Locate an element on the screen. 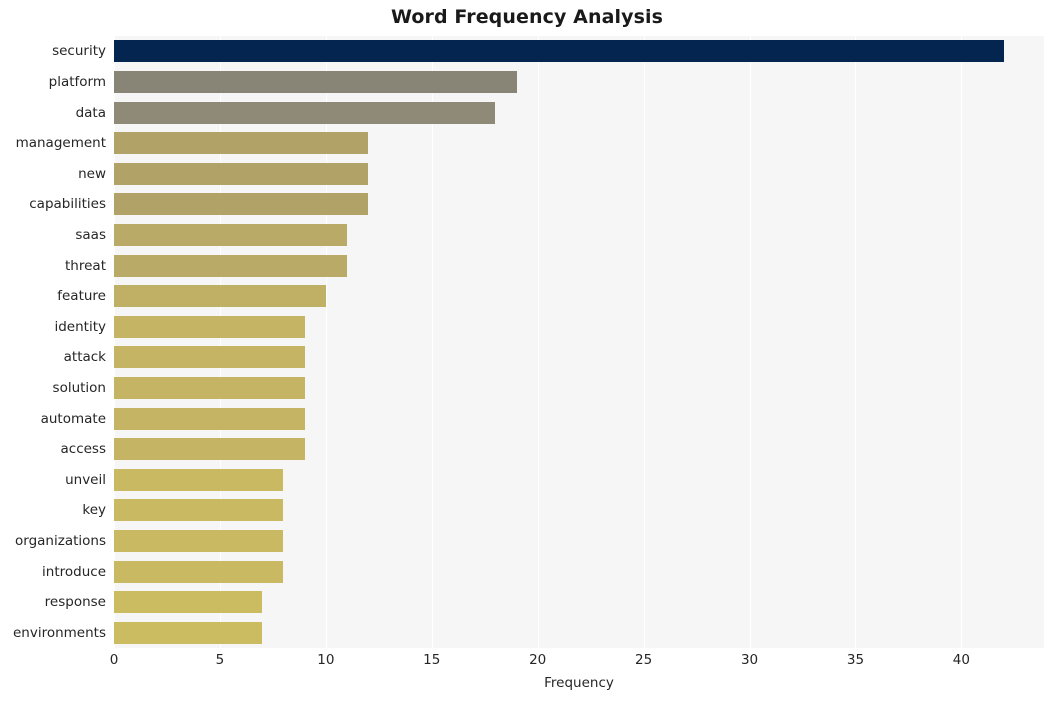  y-tick-label: environments is located at coordinates (59, 632).